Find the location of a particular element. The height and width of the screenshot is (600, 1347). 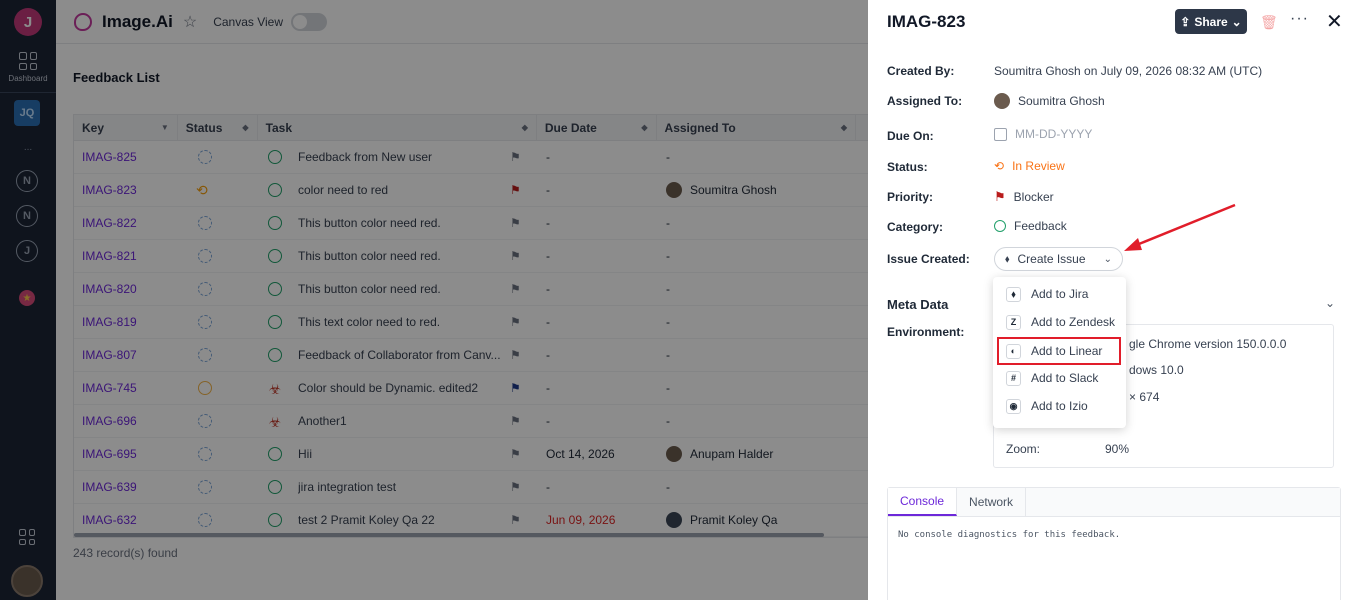

created-by-label: Created By: is located at coordinates (921, 71).